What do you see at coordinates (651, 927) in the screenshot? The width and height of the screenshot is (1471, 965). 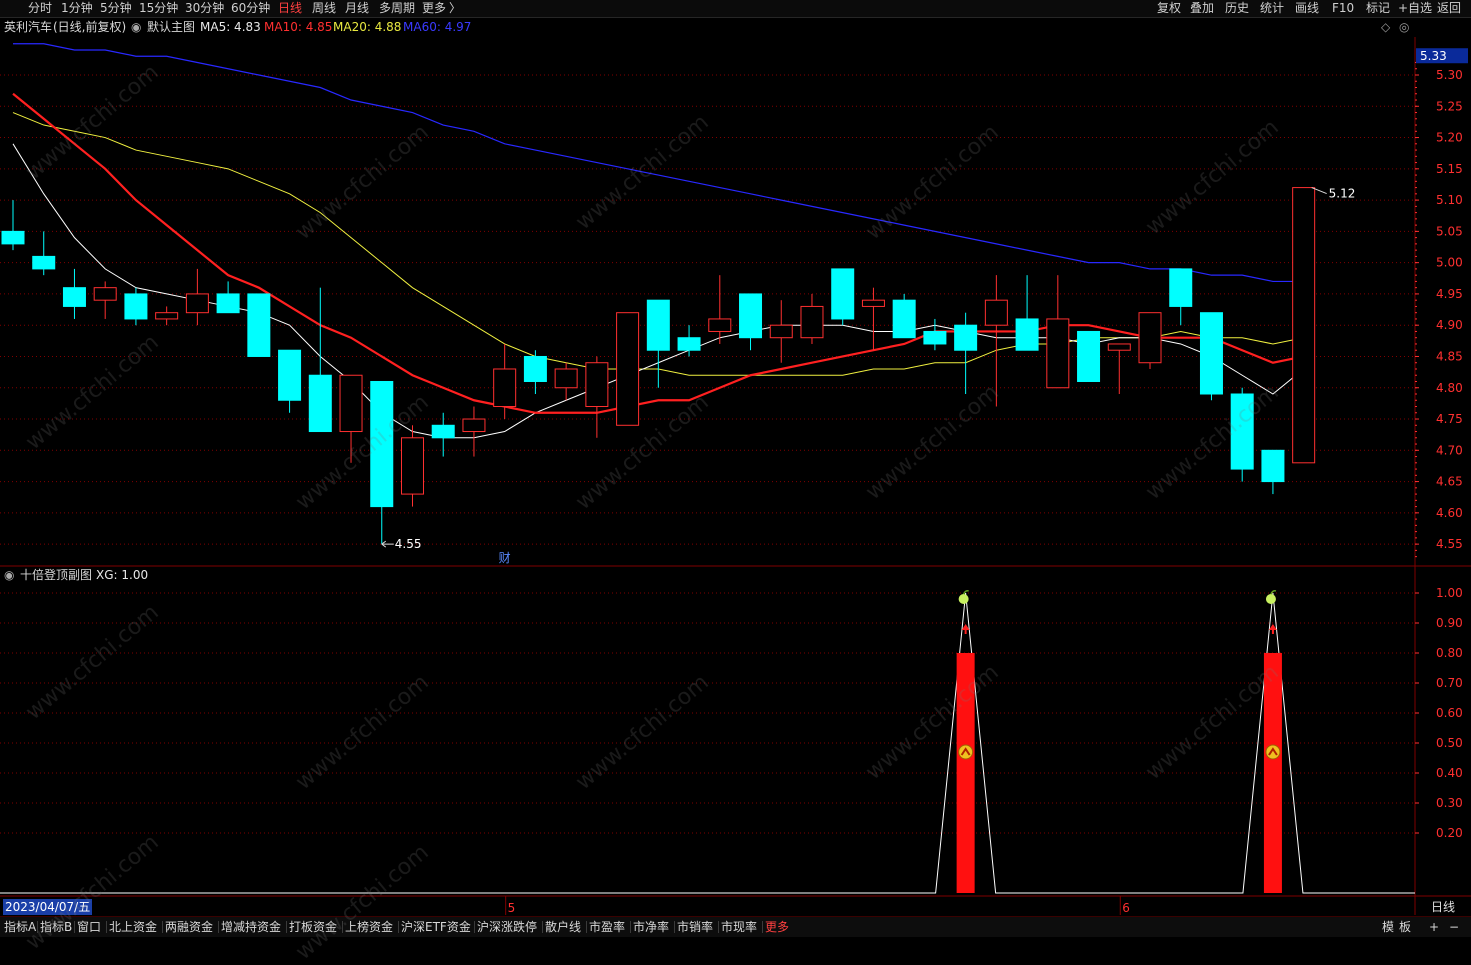 I see `tab-12: 市净率` at bounding box center [651, 927].